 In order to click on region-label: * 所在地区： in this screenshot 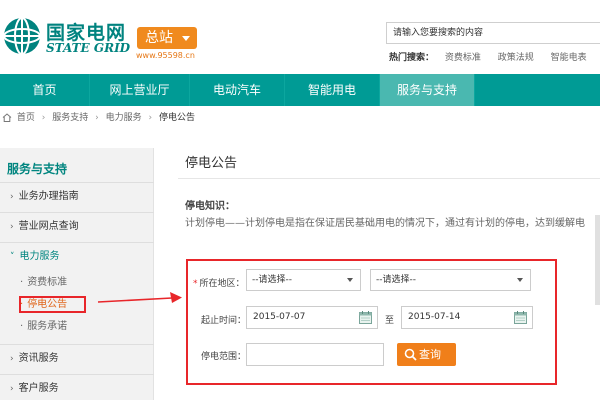, I will do `click(219, 282)`.